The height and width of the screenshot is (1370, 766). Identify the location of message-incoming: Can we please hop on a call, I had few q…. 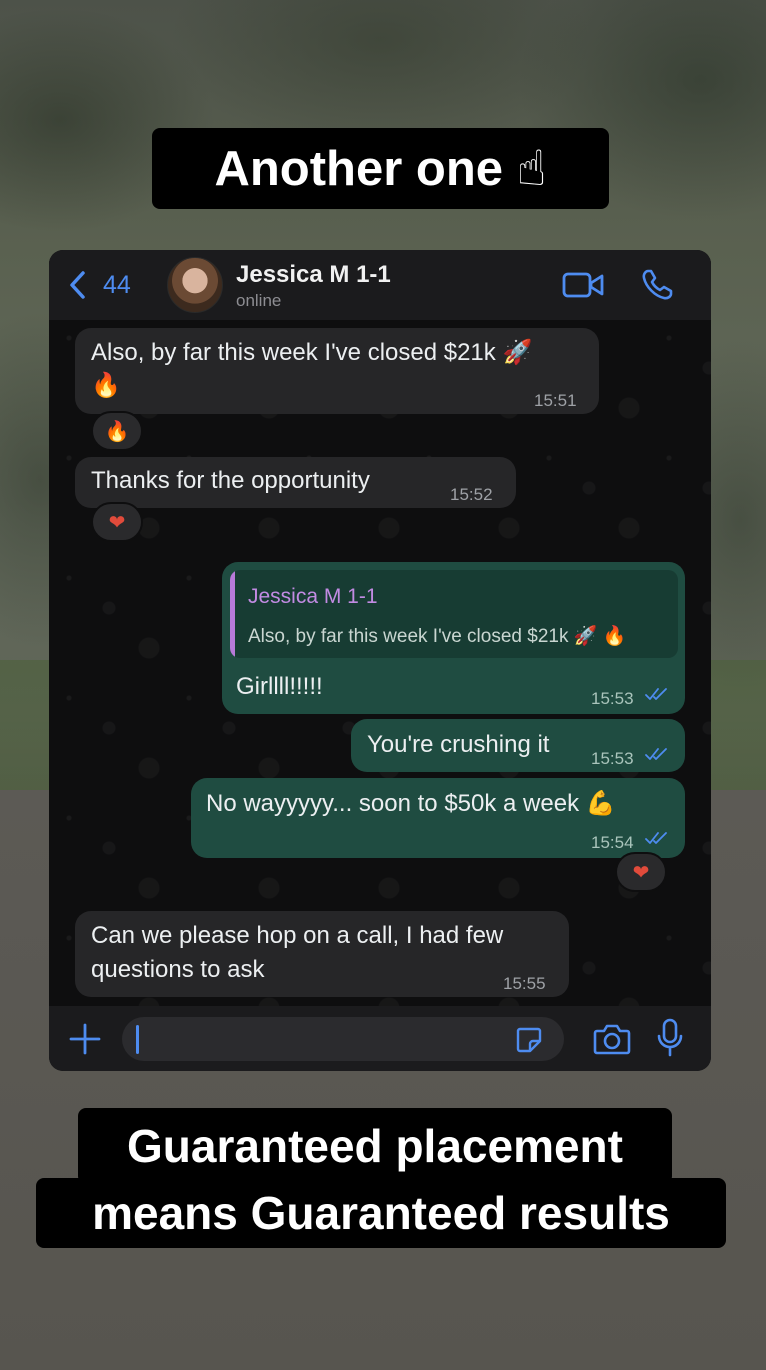
(322, 954).